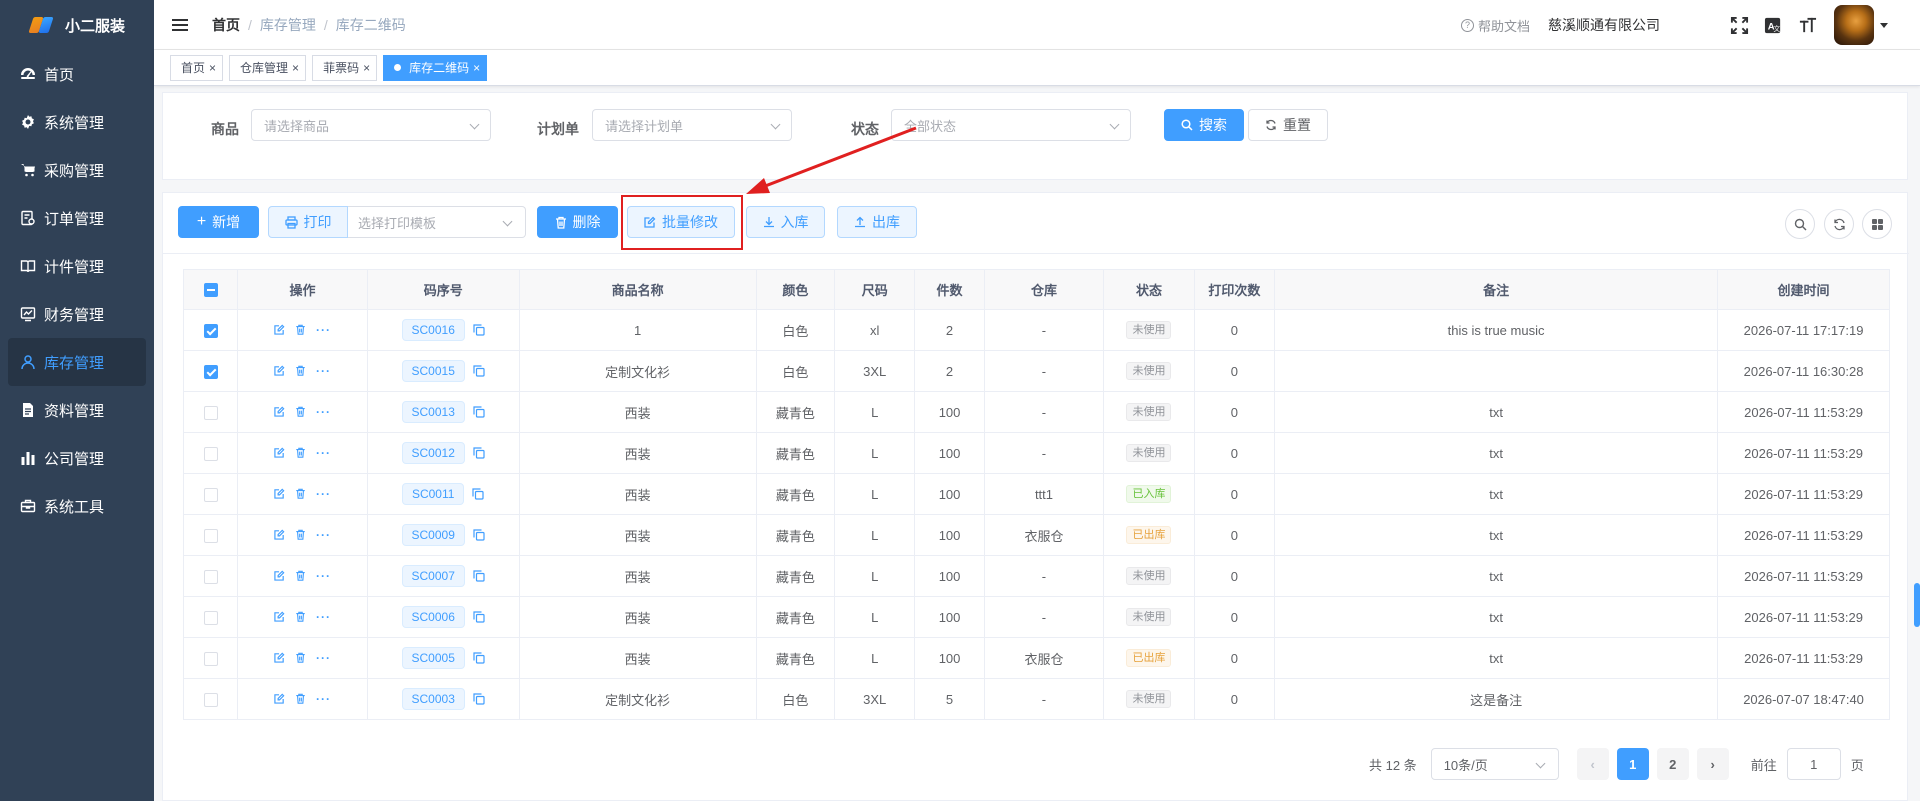 This screenshot has height=801, width=1920. Describe the element at coordinates (681, 222) in the screenshot. I see `batch-edit-button: 批量修改` at that location.